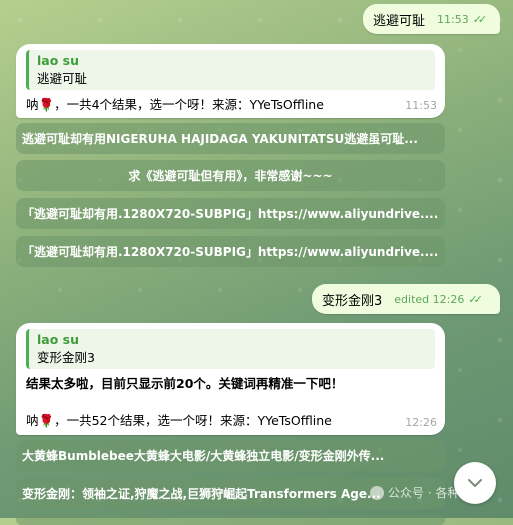  I want to click on message-notice: 结果太多啦，目前只显示前20个。关键词再精准一下吧！, so click(185, 383).